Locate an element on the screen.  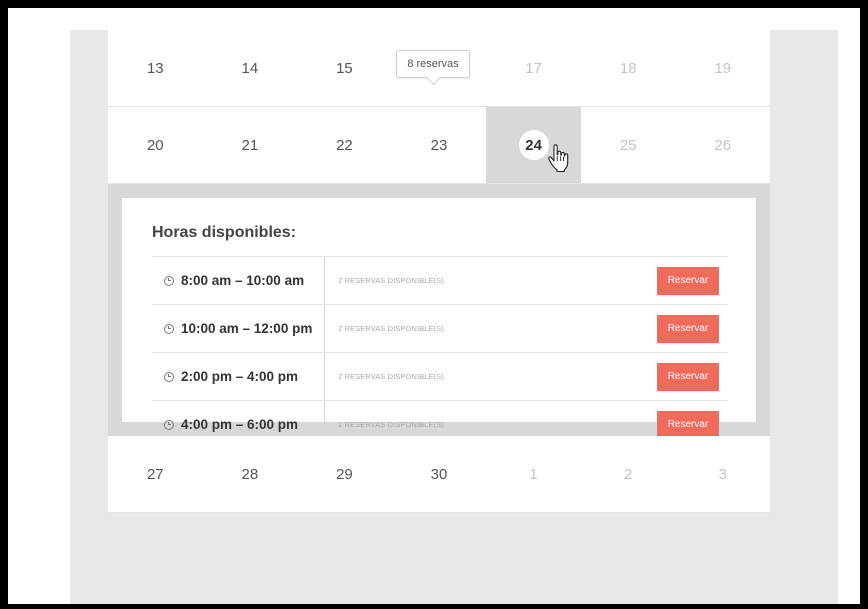
calendar-week-2: 20 21 22 23 24 25 26 is located at coordinates (439, 145).